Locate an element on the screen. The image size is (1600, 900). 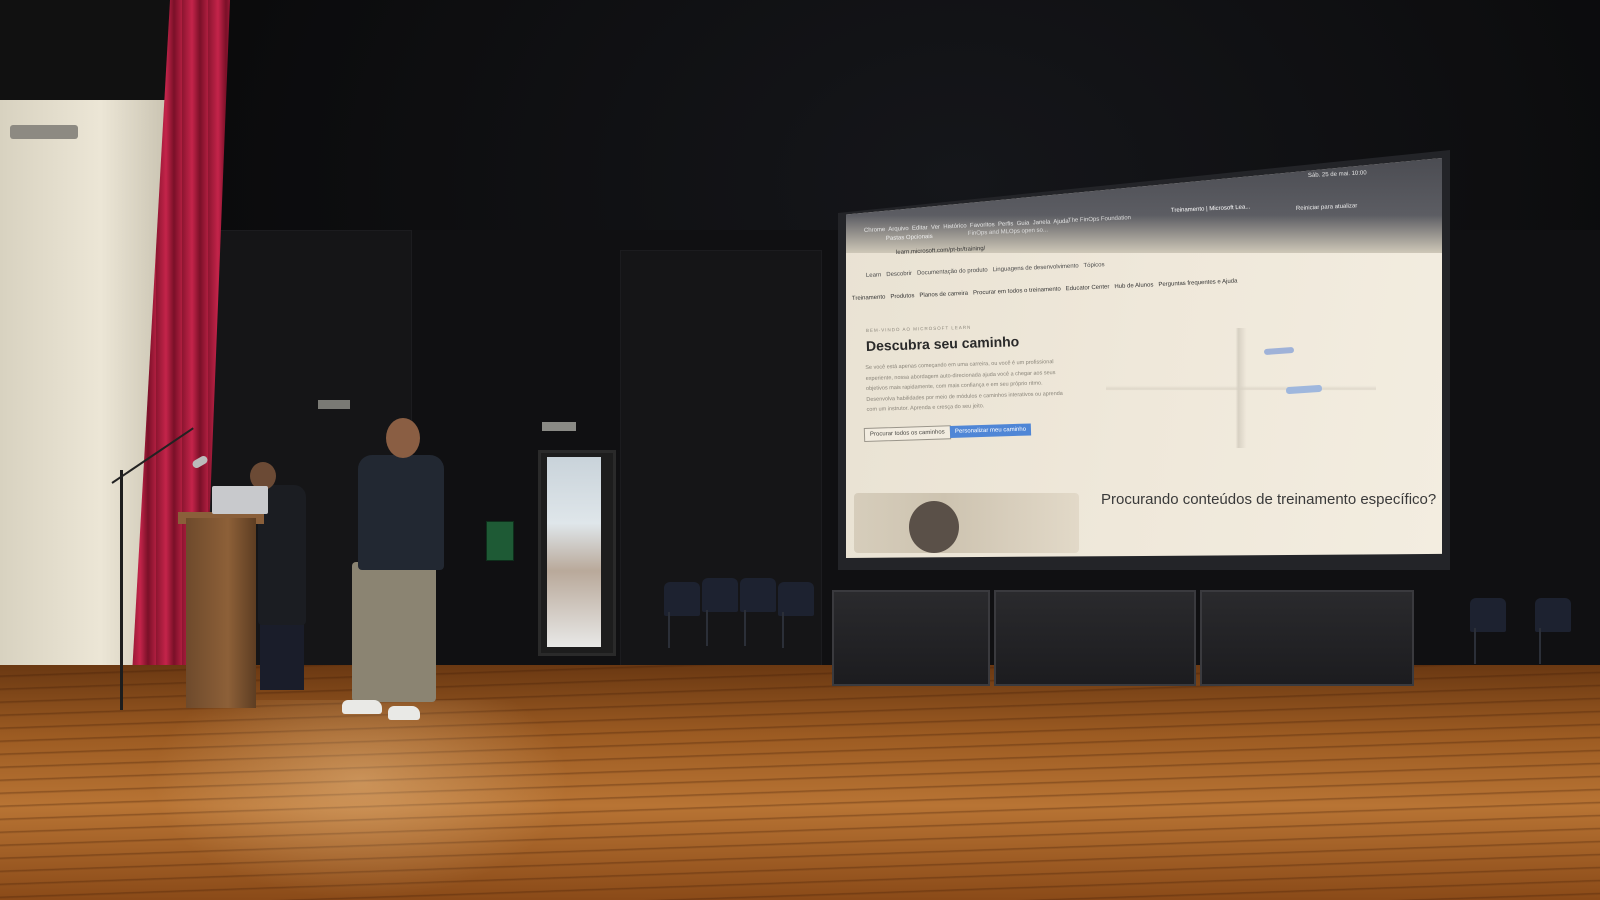
open-doorway is located at coordinates (577, 553).